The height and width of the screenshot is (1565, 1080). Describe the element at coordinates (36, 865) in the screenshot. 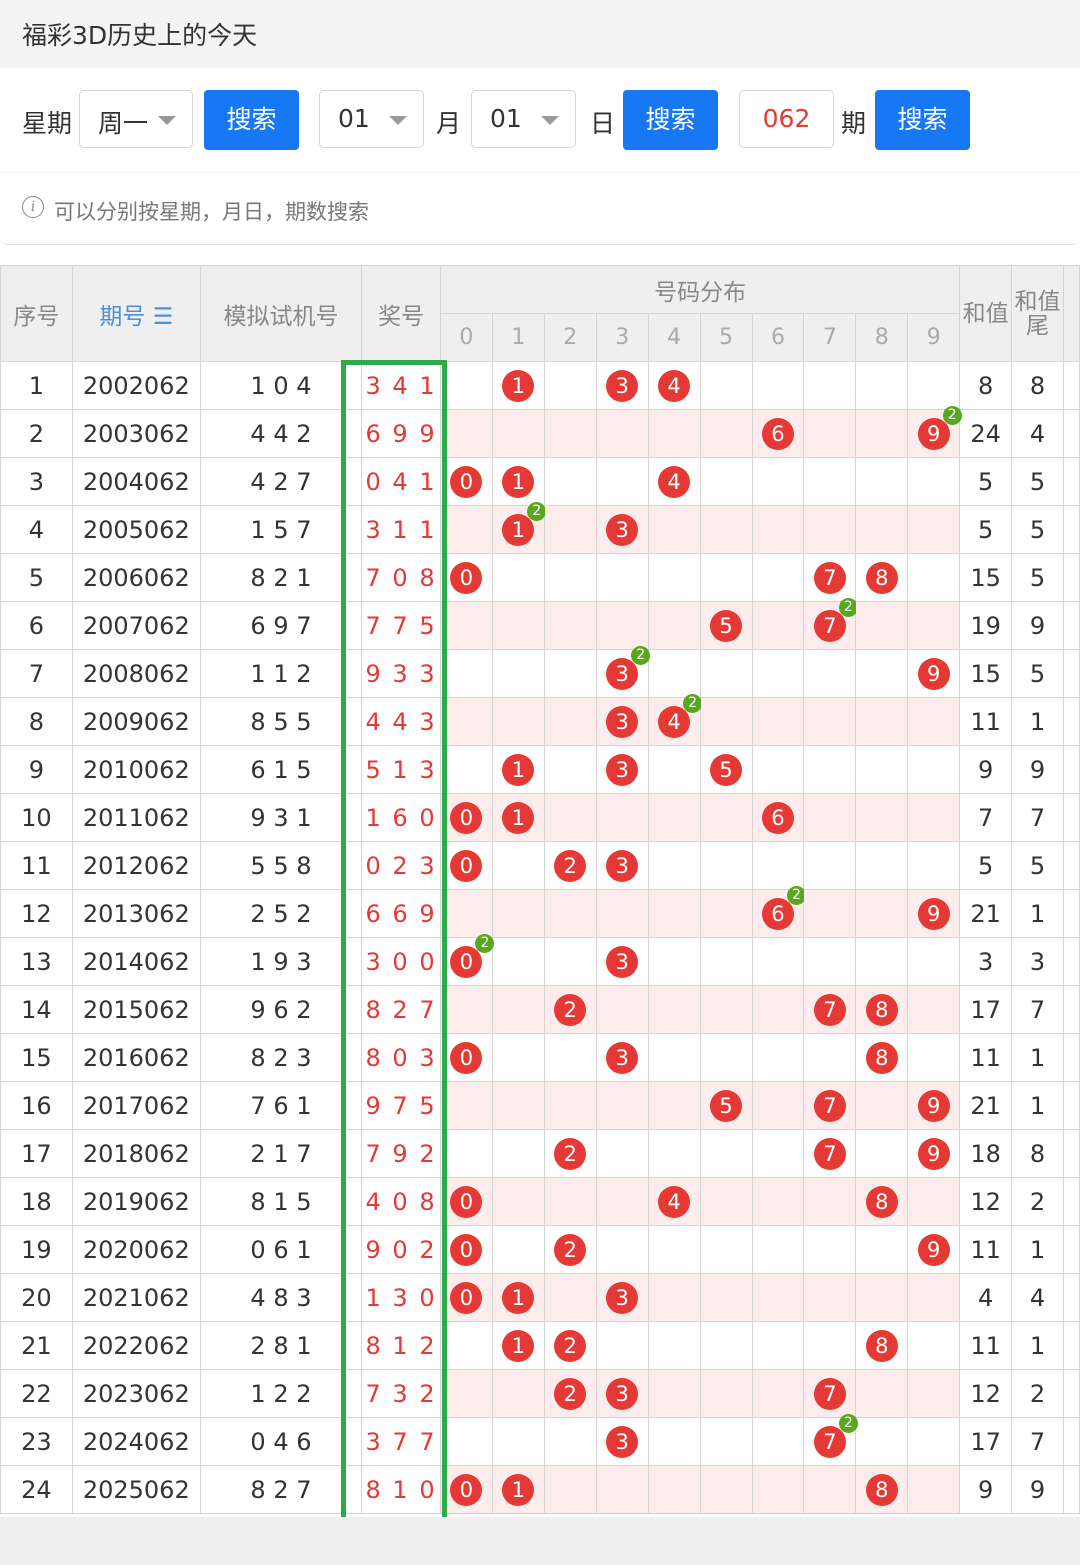

I see `row-index: 11` at that location.